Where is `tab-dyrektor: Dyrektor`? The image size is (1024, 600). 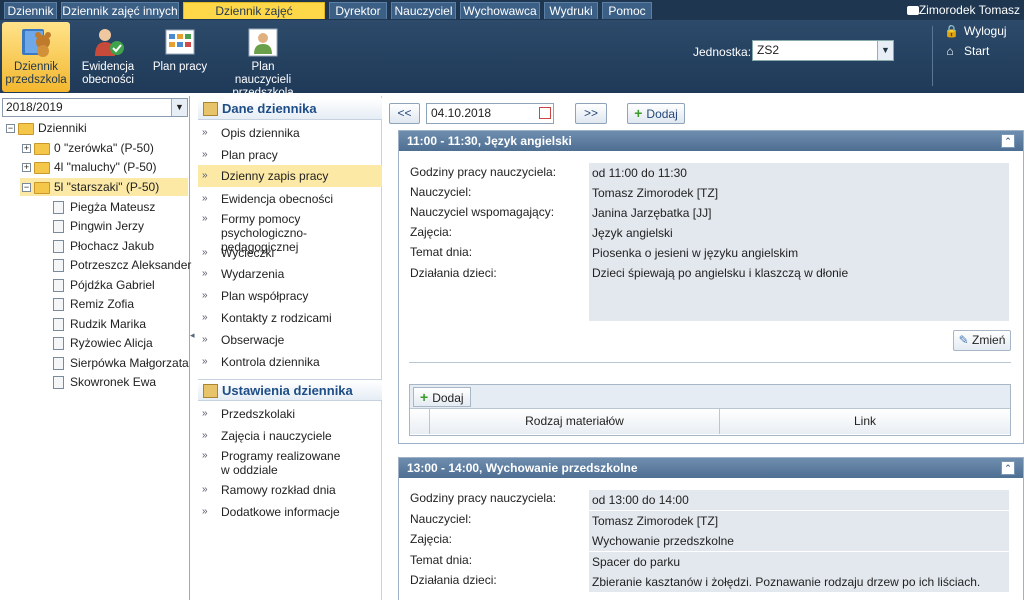 tab-dyrektor: Dyrektor is located at coordinates (358, 10).